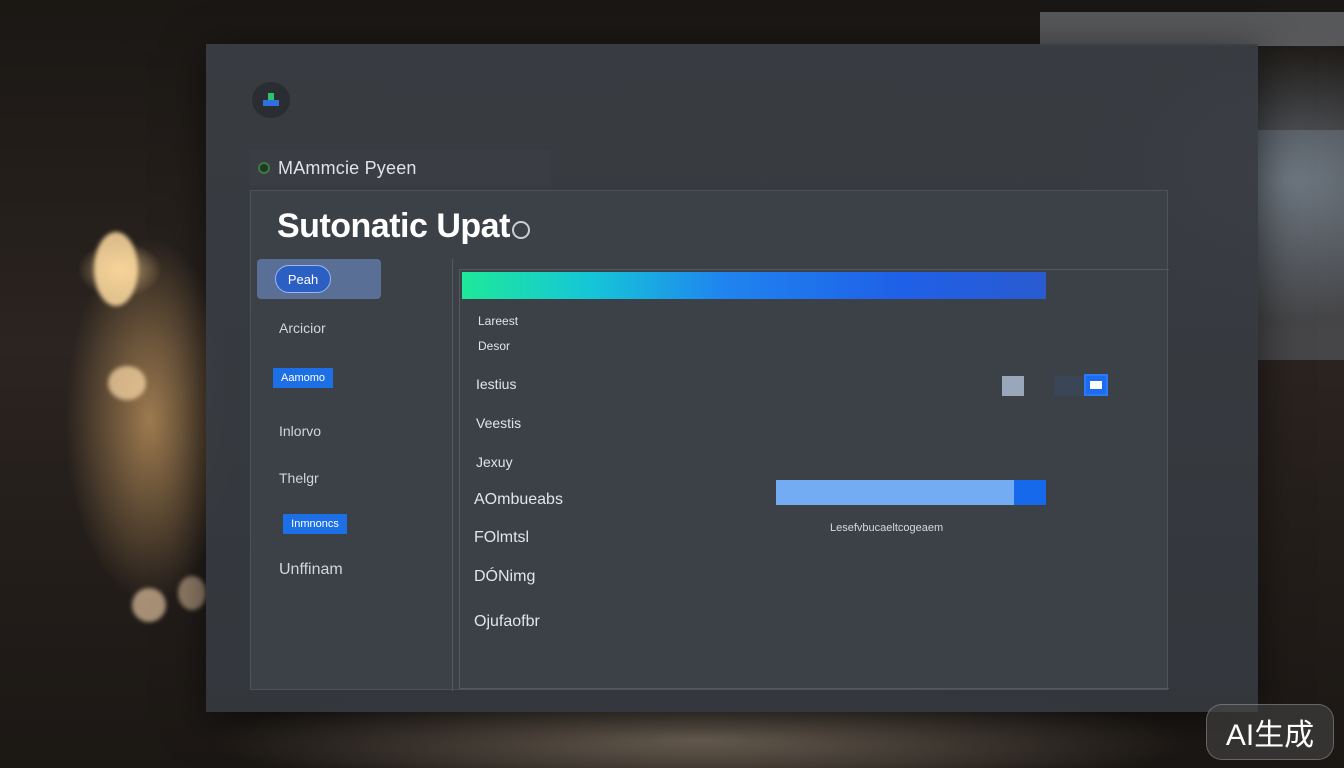 The height and width of the screenshot is (768, 1344). Describe the element at coordinates (347, 167) in the screenshot. I see `window-title-label: MAmmcie Pyeen` at that location.